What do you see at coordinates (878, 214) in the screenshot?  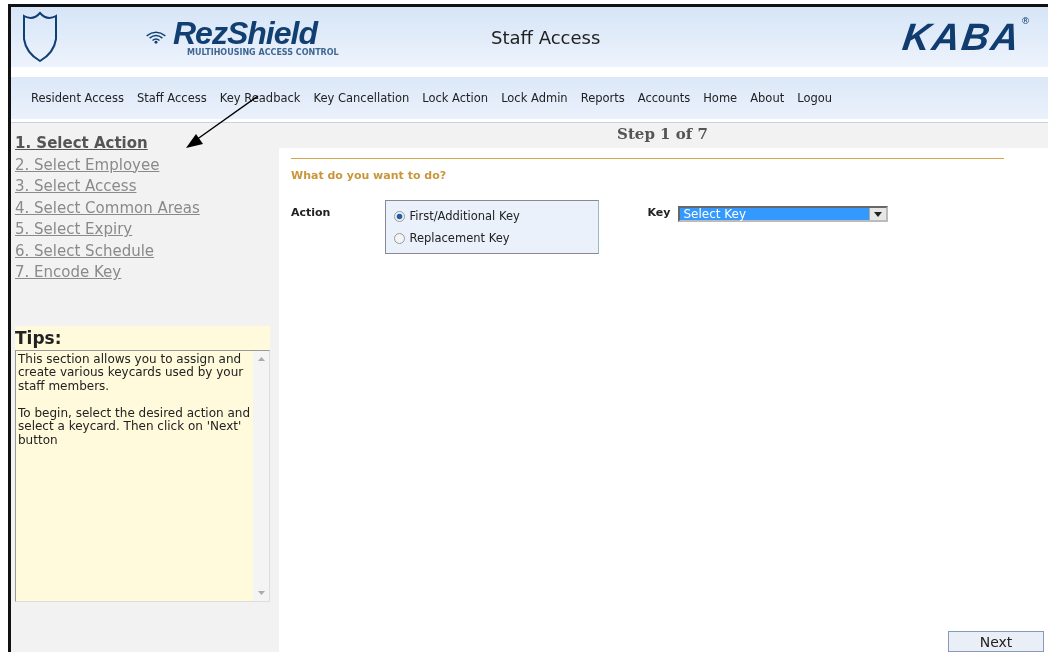 I see `dropdown-arrow-icon` at bounding box center [878, 214].